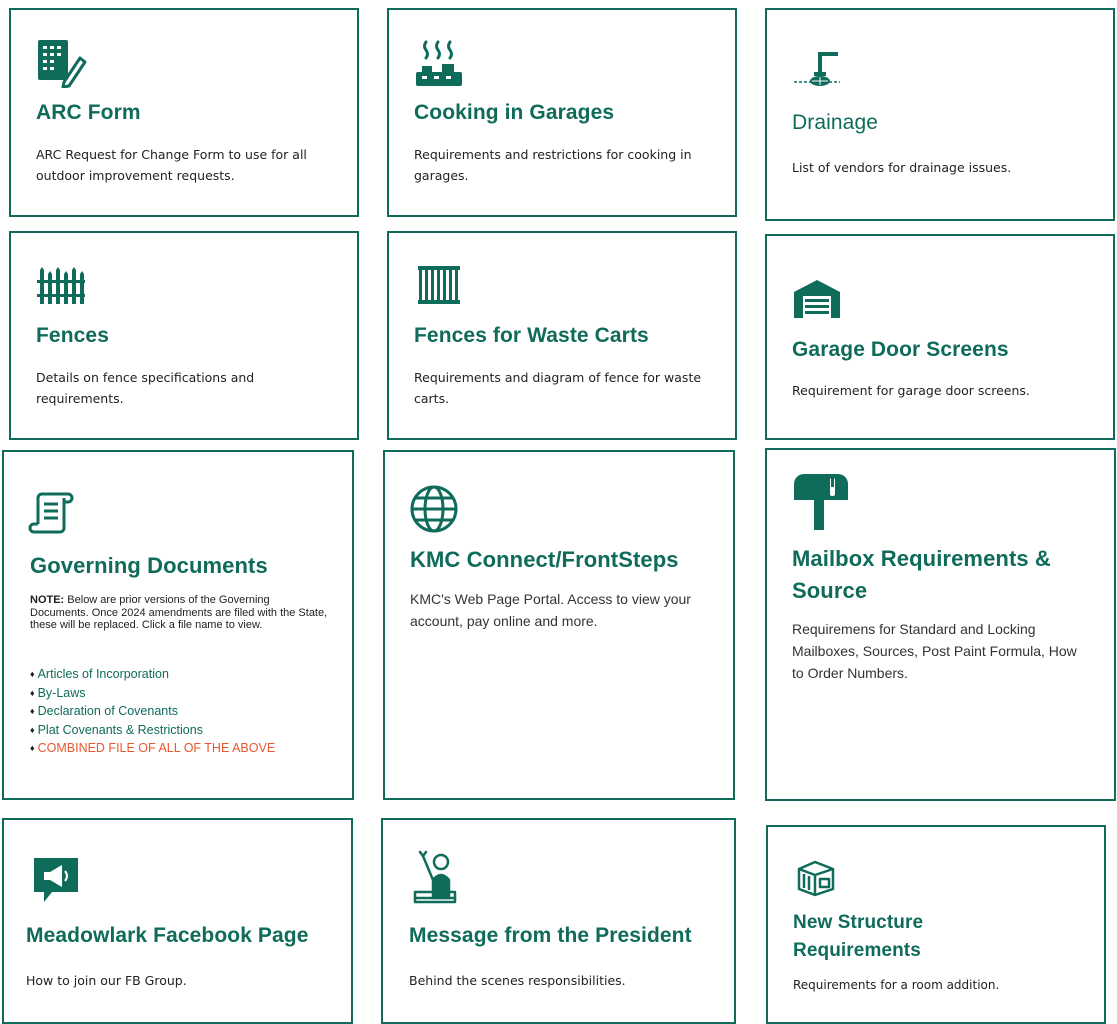 The height and width of the screenshot is (1024, 1117). What do you see at coordinates (817, 299) in the screenshot?
I see `garage-icon` at bounding box center [817, 299].